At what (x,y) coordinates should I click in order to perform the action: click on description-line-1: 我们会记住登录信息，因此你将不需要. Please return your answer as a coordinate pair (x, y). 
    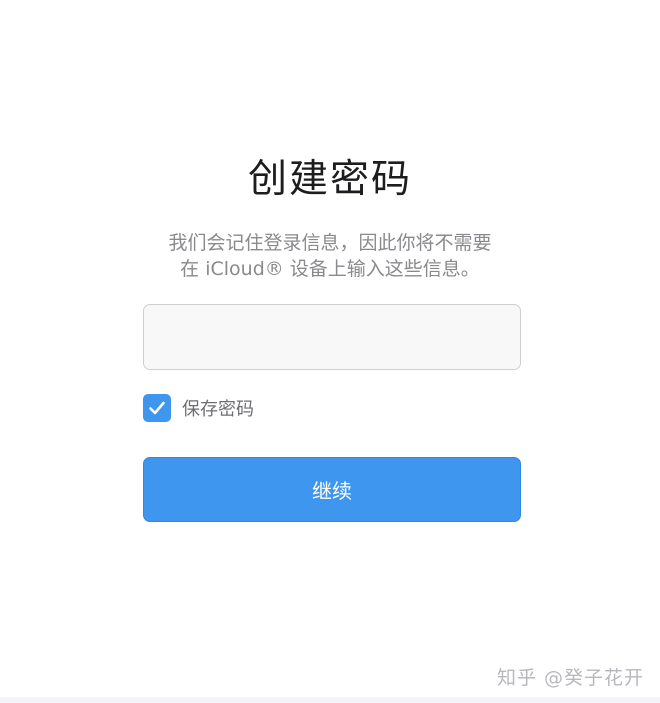
    Looking at the image, I should click on (330, 243).